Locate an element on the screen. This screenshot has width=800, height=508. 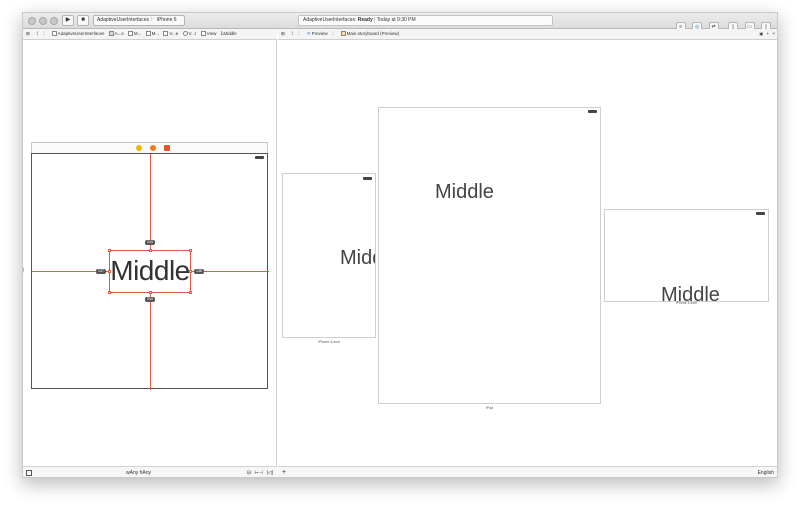
pin-icon: ⊢⊣ is located at coordinates (258, 473).